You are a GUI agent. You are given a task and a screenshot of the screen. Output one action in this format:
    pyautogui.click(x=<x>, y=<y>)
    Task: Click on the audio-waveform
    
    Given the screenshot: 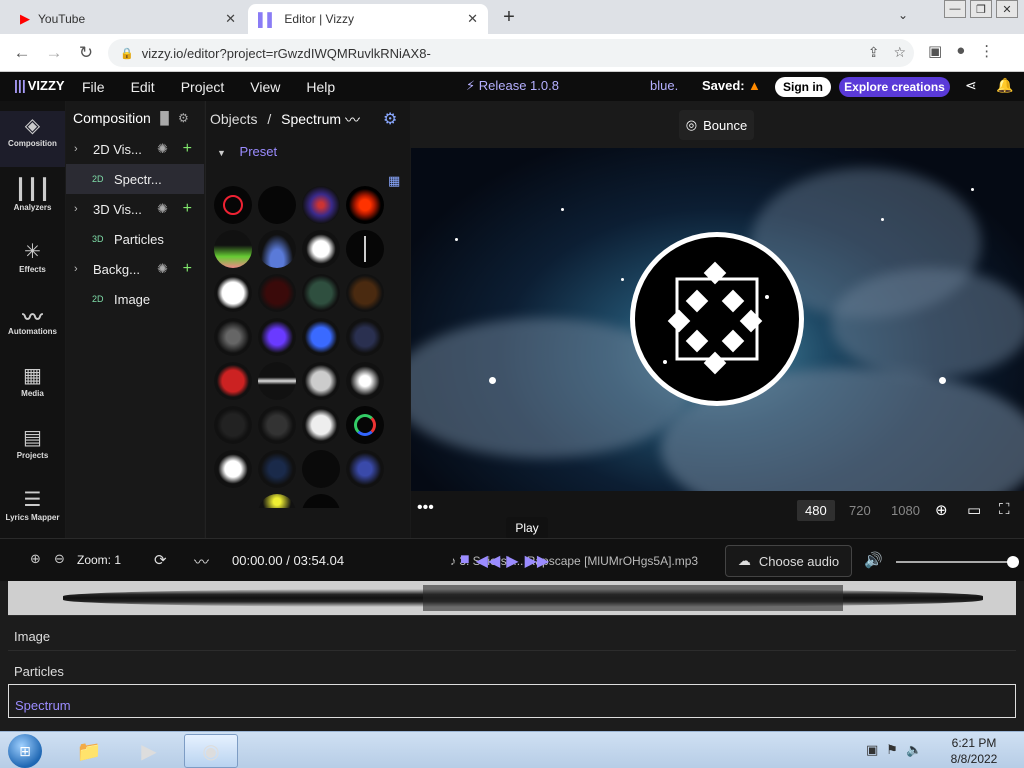 What is the action you would take?
    pyautogui.click(x=512, y=598)
    